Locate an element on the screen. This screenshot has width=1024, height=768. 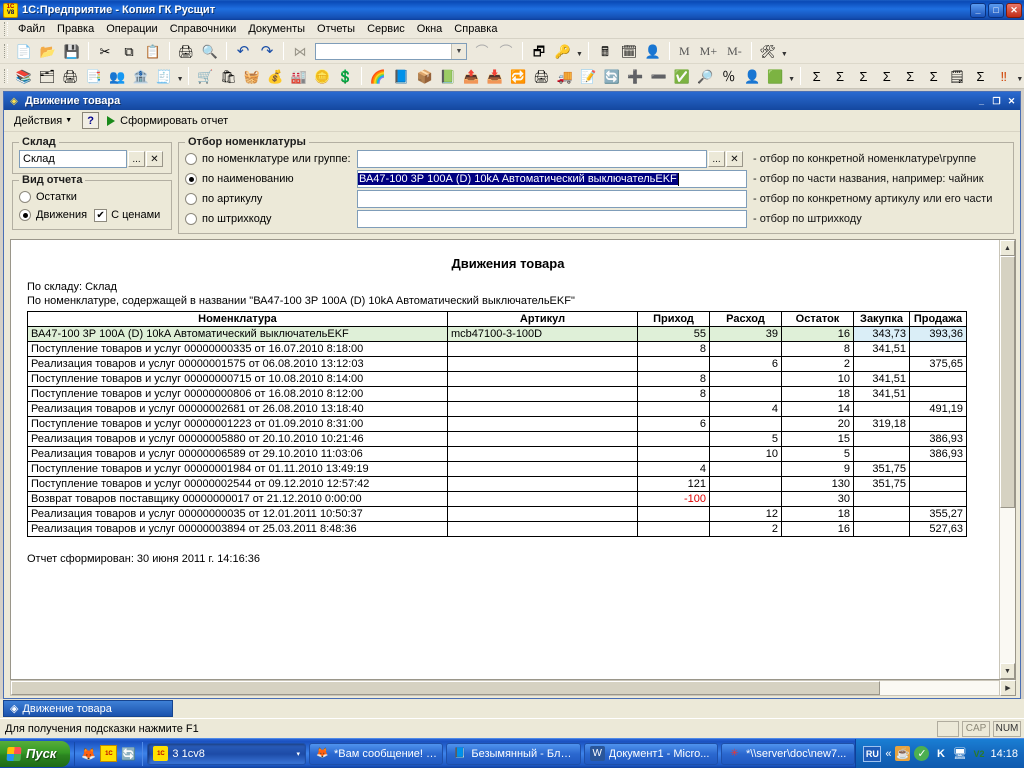
find-next-icon: ⌒ is located at coordinates (482, 51).